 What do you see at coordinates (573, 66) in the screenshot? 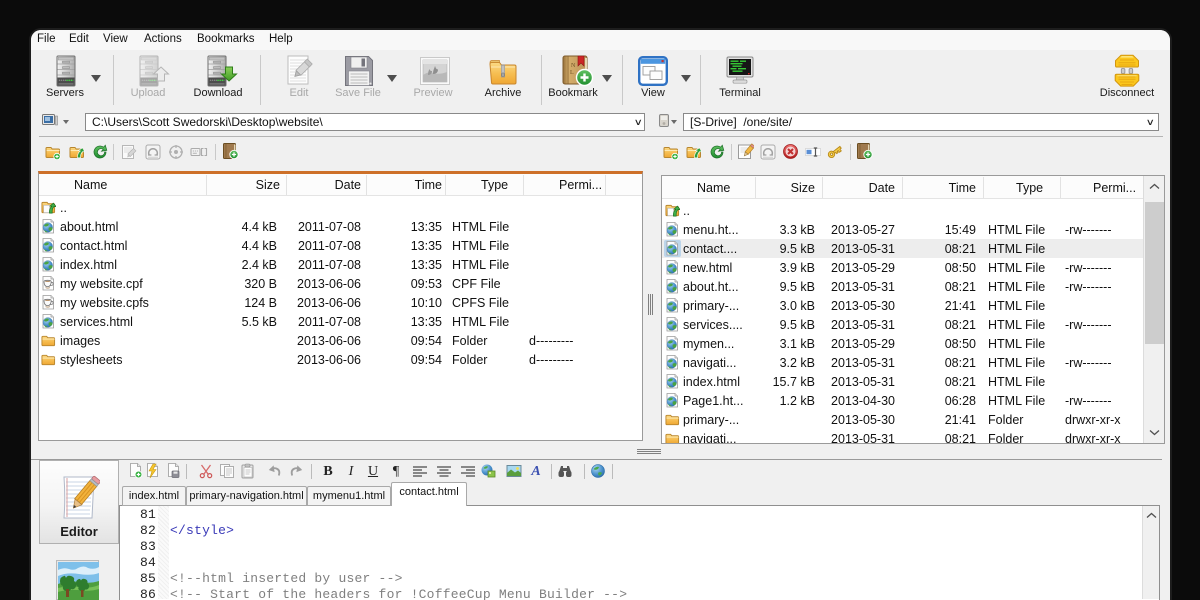
I see `svg-text: N` at bounding box center [573, 66].